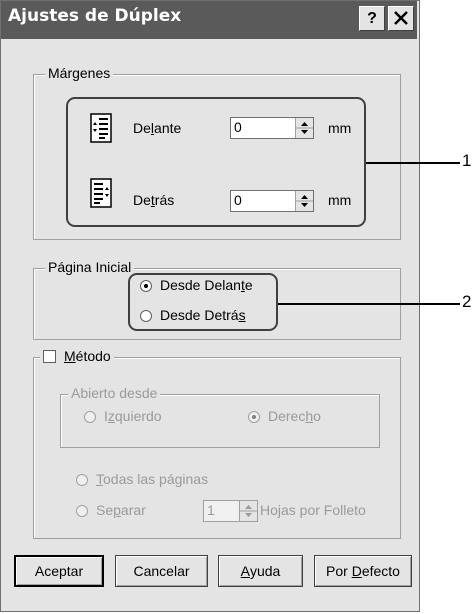  What do you see at coordinates (203, 315) in the screenshot?
I see `radio-start-back-label: Desde Detrás` at bounding box center [203, 315].